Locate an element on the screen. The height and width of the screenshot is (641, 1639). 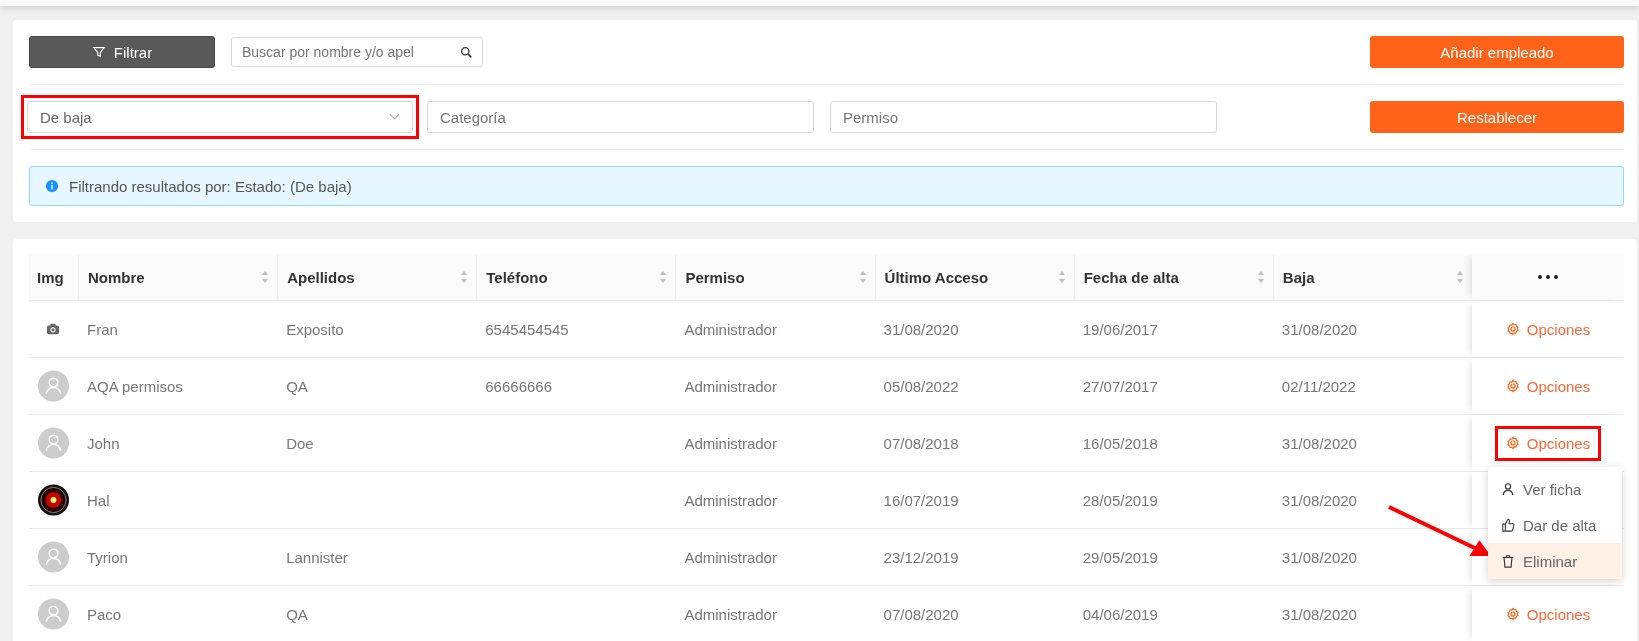
table-cell: 29/05/2019 is located at coordinates (1120, 557).